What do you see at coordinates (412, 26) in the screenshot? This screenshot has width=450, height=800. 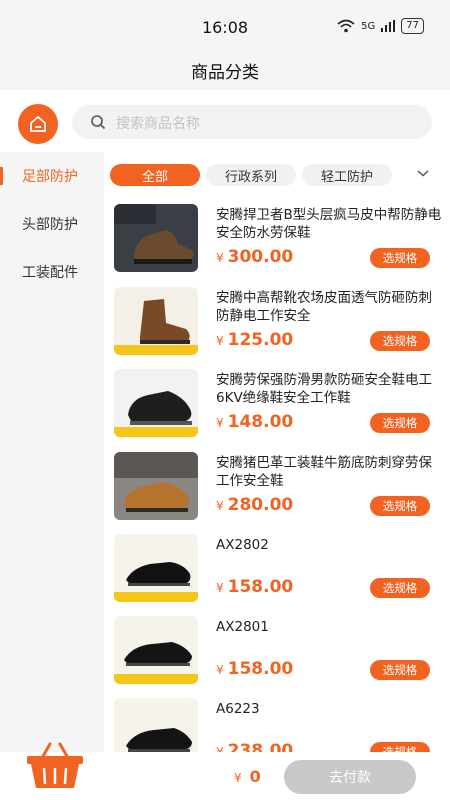 I see `battery-indicator: 77` at bounding box center [412, 26].